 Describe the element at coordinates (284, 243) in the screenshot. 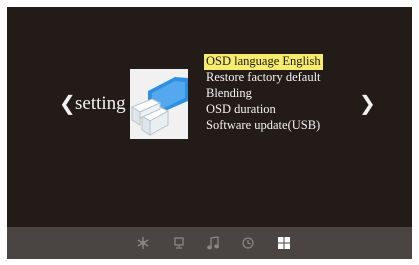

I see `windows-grid-icon` at that location.